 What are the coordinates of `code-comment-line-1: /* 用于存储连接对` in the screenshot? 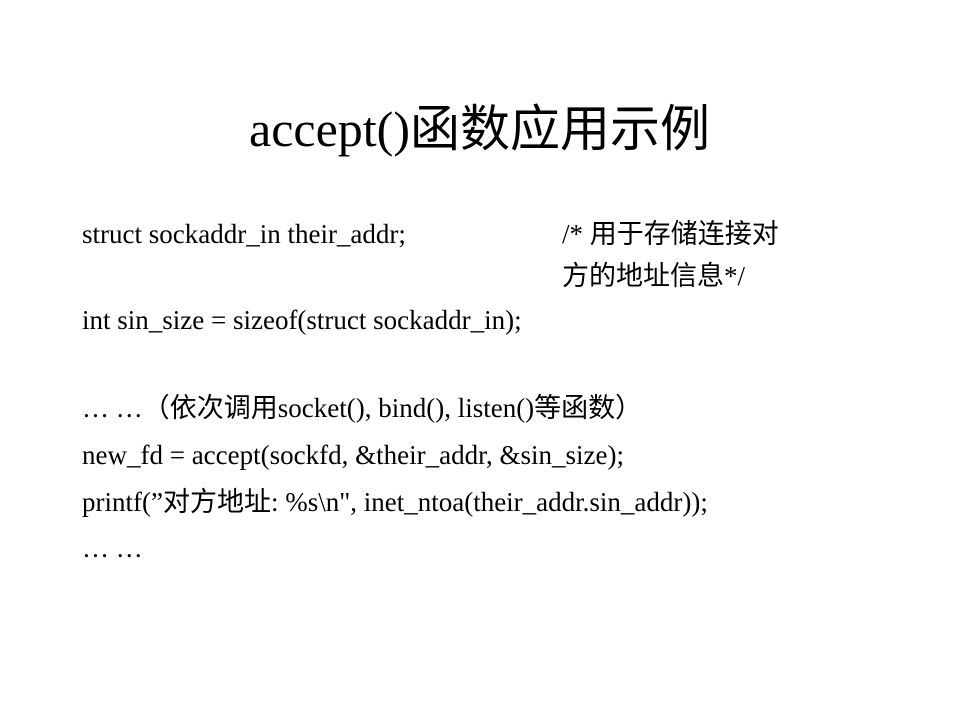 It's located at (670, 234).